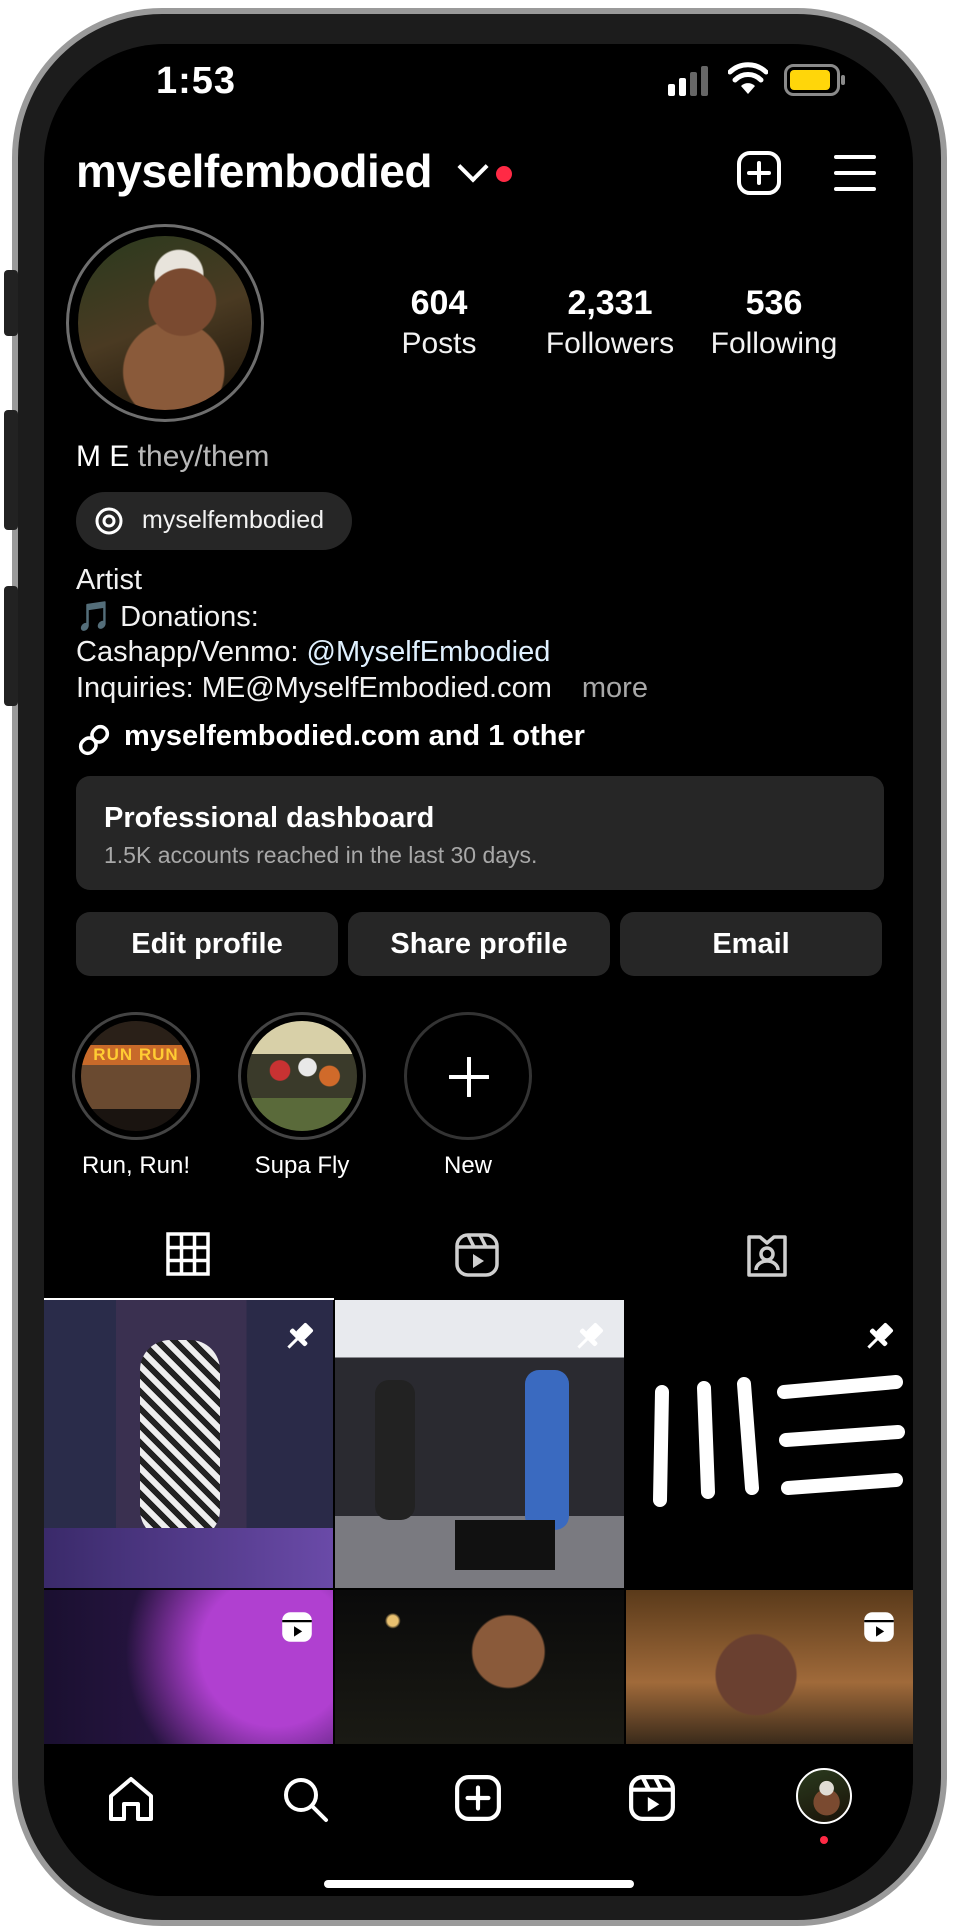 Image resolution: width=953 pixels, height=1932 pixels. What do you see at coordinates (191, 652) in the screenshot?
I see `bio-line-2-prefix: Cashapp/Venmo:` at bounding box center [191, 652].